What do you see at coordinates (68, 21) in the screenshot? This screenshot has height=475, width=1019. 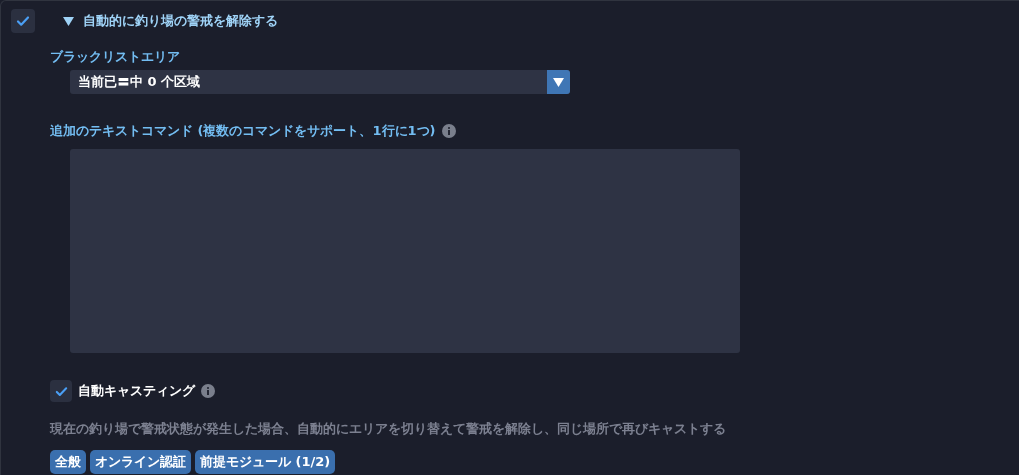 I see `caret-icon` at bounding box center [68, 21].